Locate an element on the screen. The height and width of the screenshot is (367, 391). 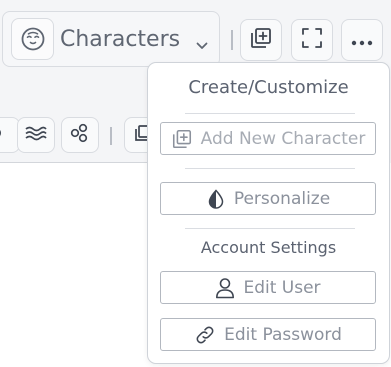
secondary-toolbar is located at coordinates (81, 136).